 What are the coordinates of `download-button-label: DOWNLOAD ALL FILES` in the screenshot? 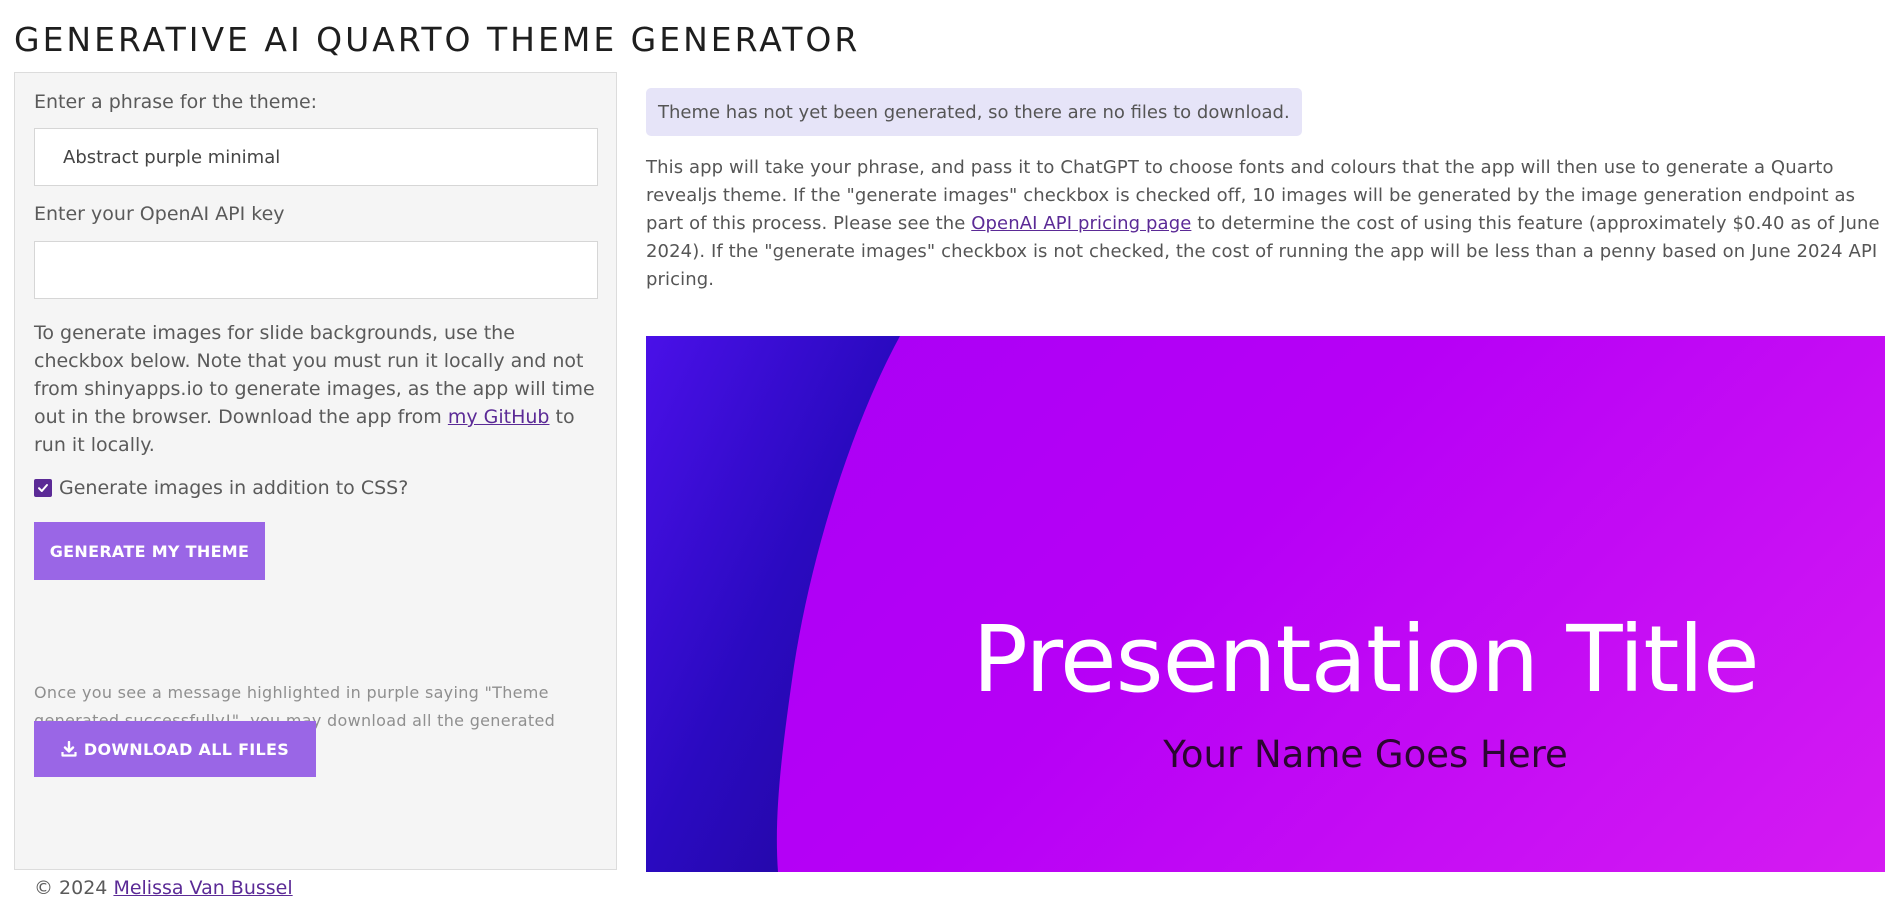 It's located at (186, 749).